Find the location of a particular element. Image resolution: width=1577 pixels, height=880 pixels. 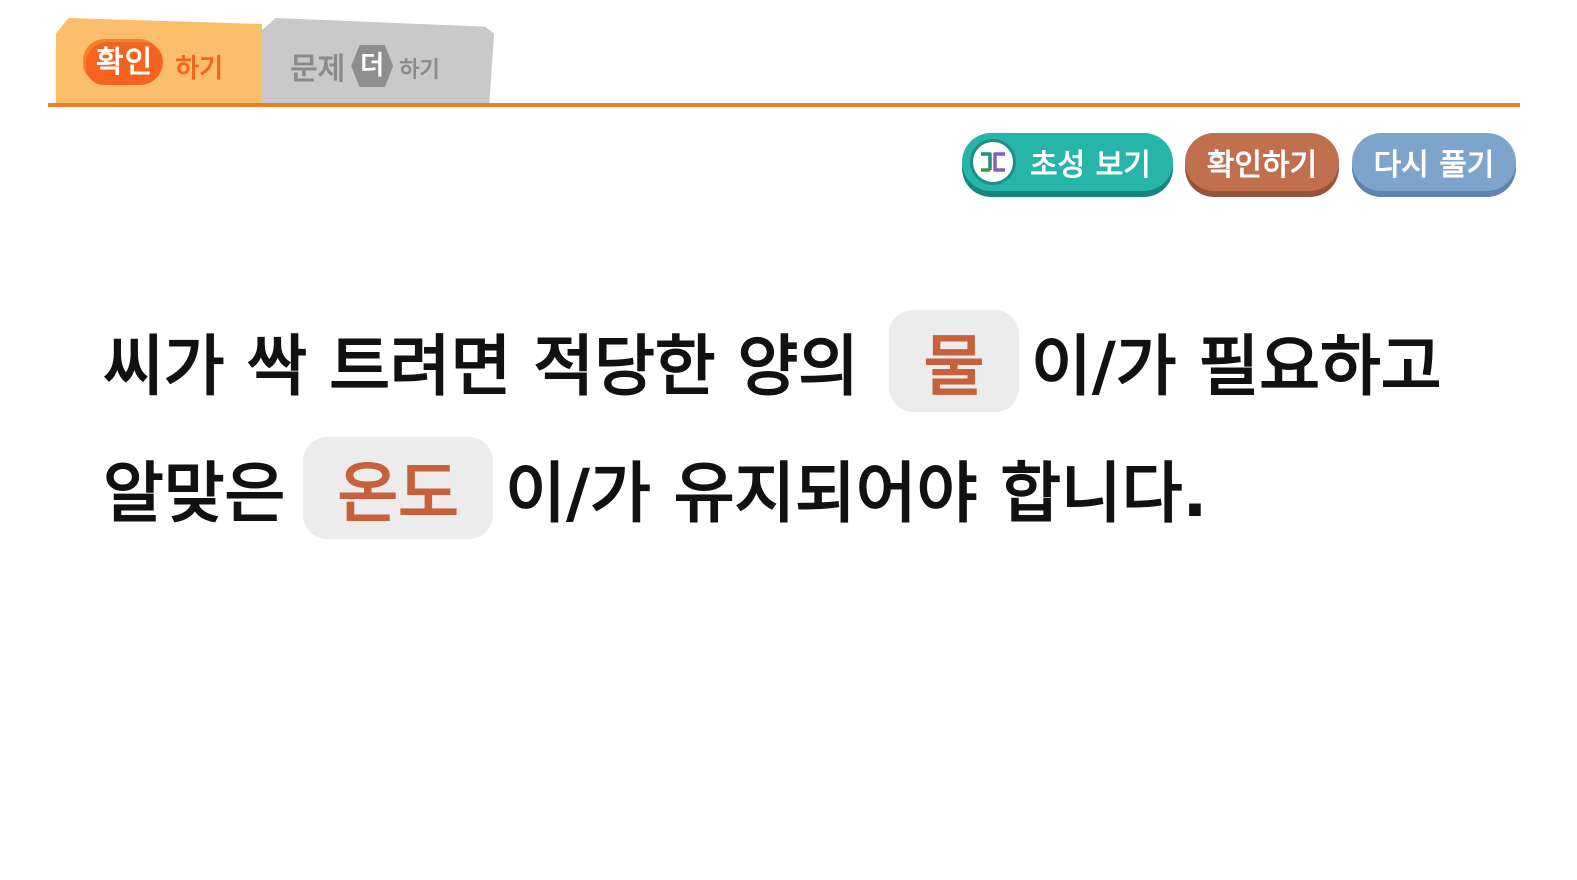

tab-more-problems: 문제 더 하기 is located at coordinates (378, 61).